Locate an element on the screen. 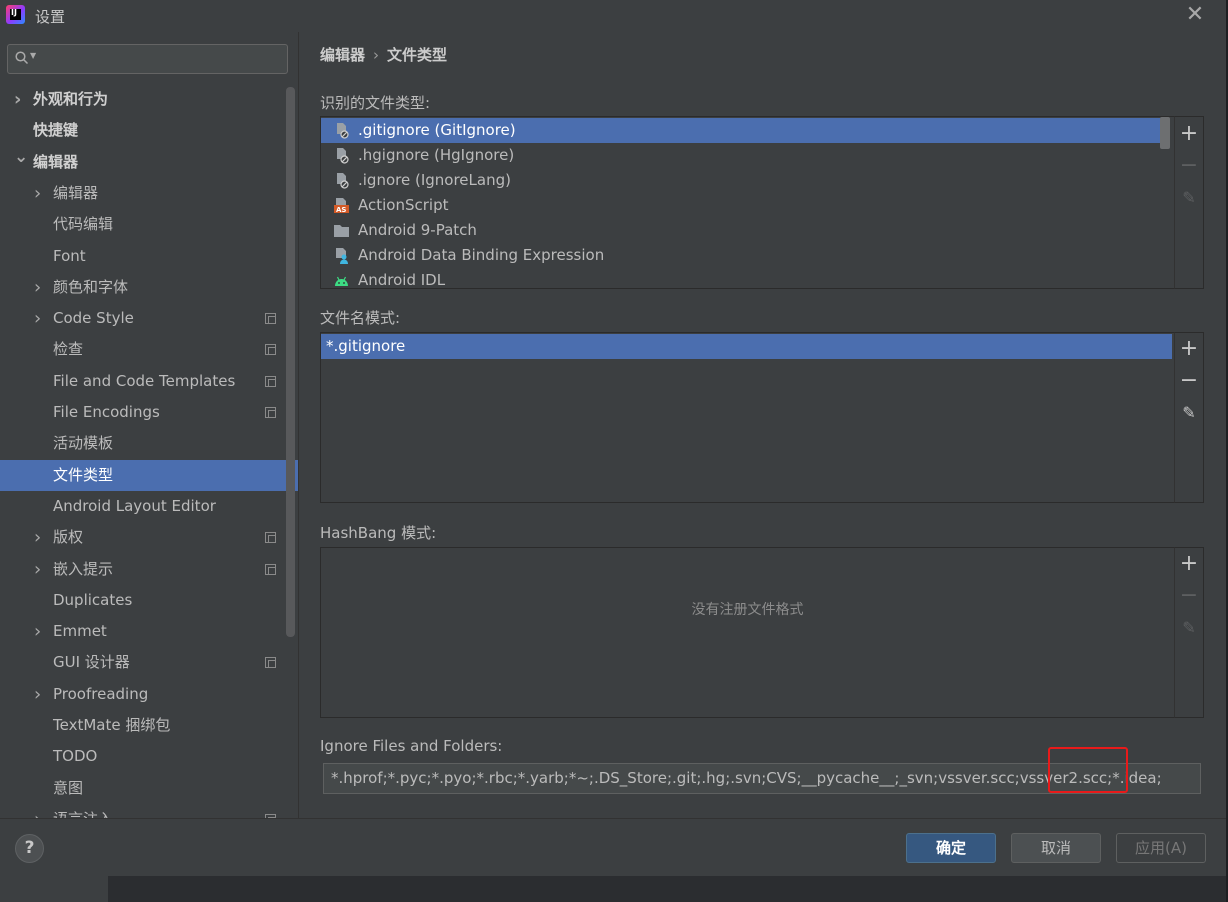  file-type-item: .ignore (IgnoreLang) is located at coordinates (741, 180).